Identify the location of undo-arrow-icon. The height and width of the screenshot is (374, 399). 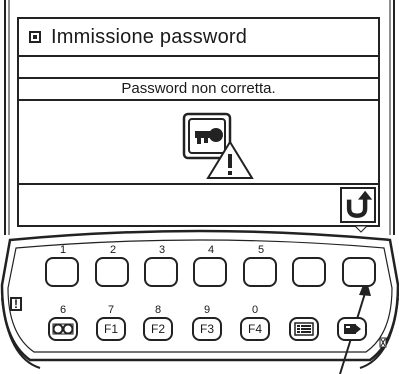
(358, 205).